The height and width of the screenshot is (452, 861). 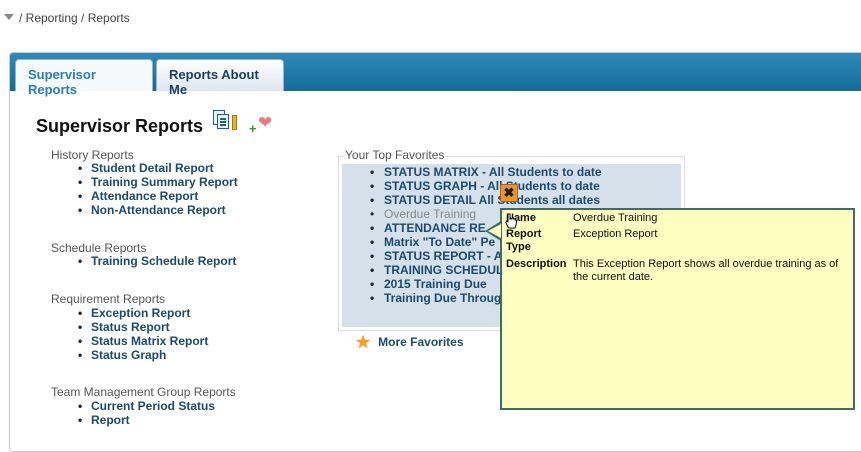 I want to click on hand-pointer-icon, so click(x=511, y=221).